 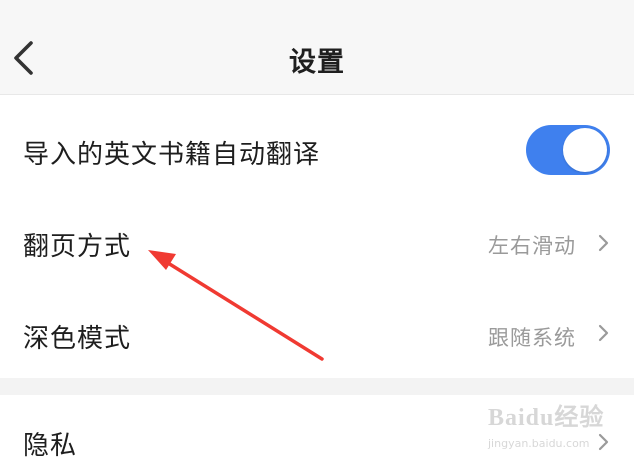 What do you see at coordinates (585, 150) in the screenshot?
I see `toggle-knob` at bounding box center [585, 150].